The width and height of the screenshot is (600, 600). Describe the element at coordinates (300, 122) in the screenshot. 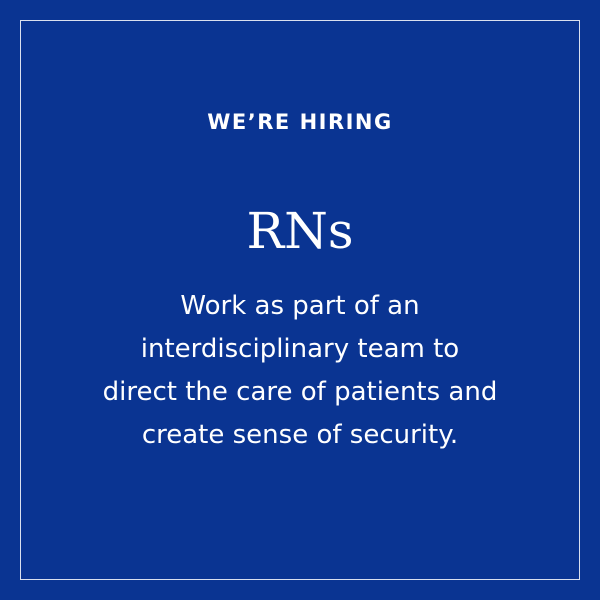

I see `eyebrow-label: WE’RE HIRING` at that location.